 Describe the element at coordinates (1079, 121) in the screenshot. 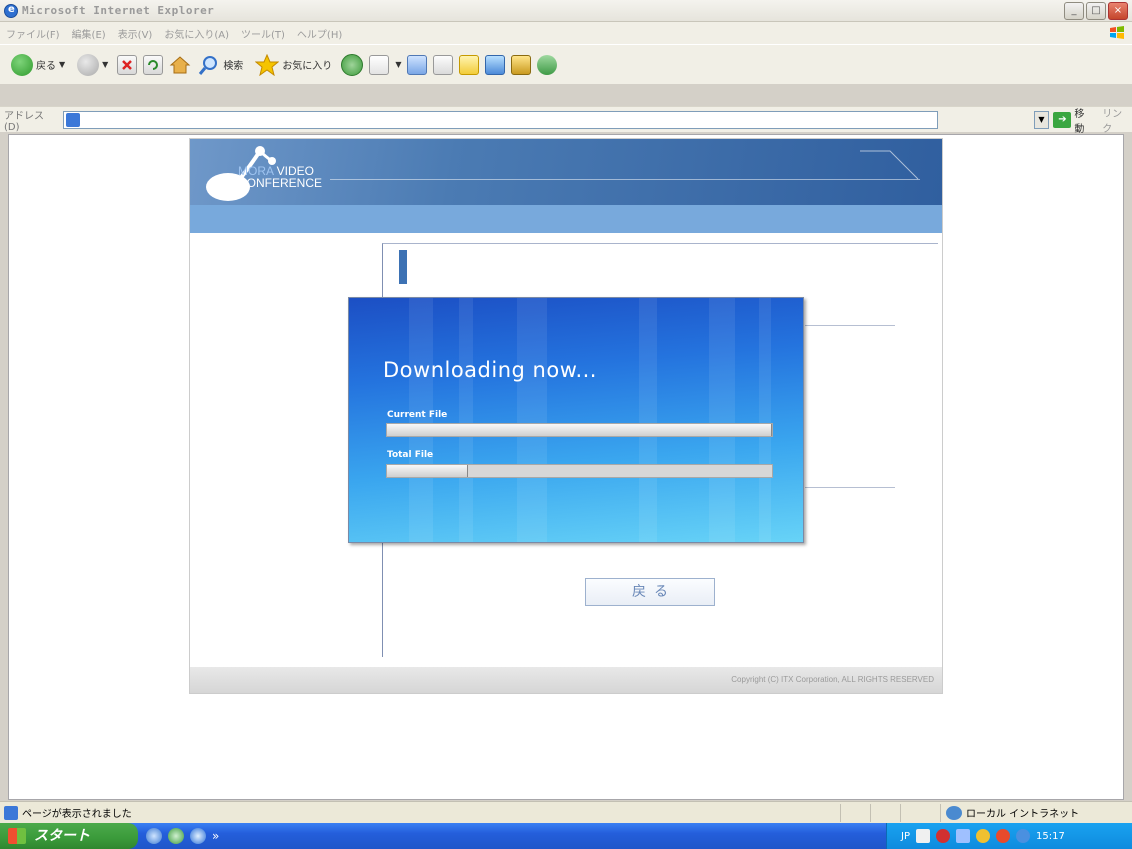

I see `go-label: 移動` at that location.